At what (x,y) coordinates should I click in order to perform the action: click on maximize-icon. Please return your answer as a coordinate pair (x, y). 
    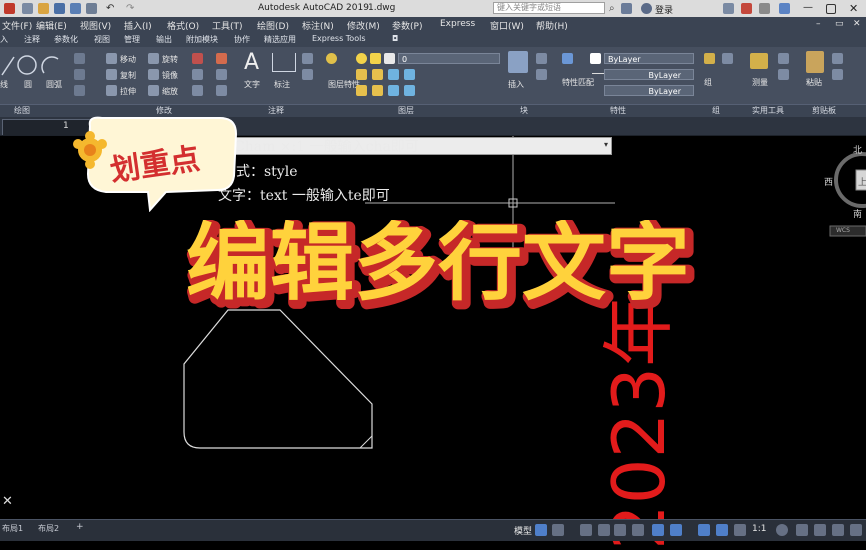
    Looking at the image, I should click on (831, 9).